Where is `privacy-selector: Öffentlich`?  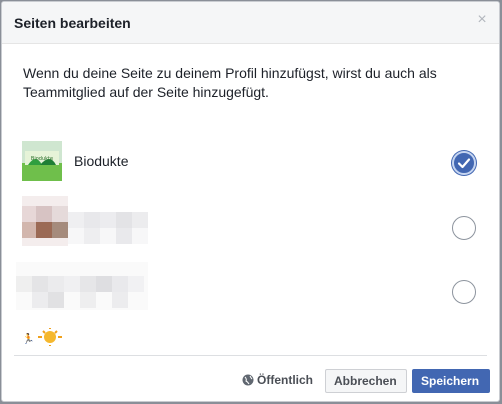 privacy-selector: Öffentlich is located at coordinates (277, 380).